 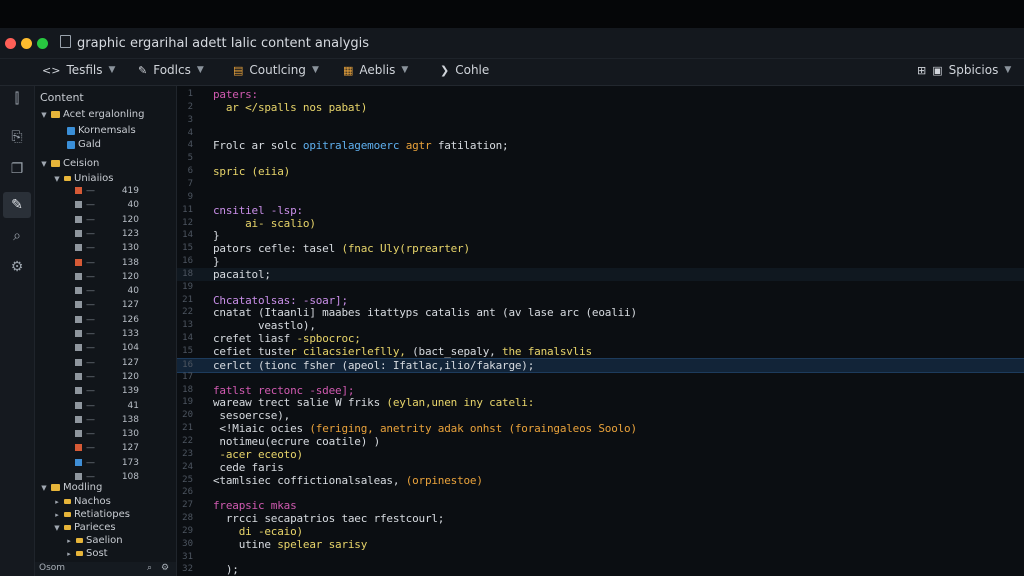 What do you see at coordinates (600, 171) in the screenshot?
I see `code-line: 6 spric (eiia)` at bounding box center [600, 171].